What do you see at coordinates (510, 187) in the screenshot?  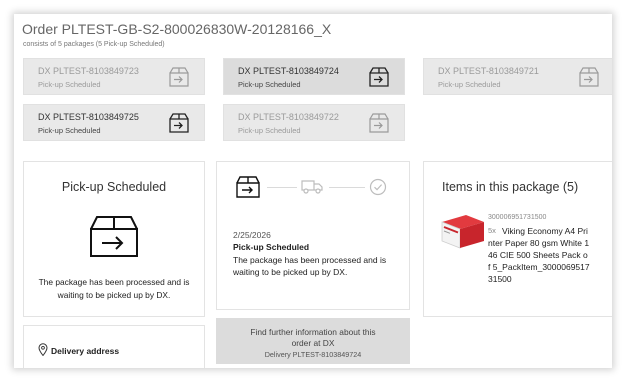 I see `items-heading: Items in this package (5)` at bounding box center [510, 187].